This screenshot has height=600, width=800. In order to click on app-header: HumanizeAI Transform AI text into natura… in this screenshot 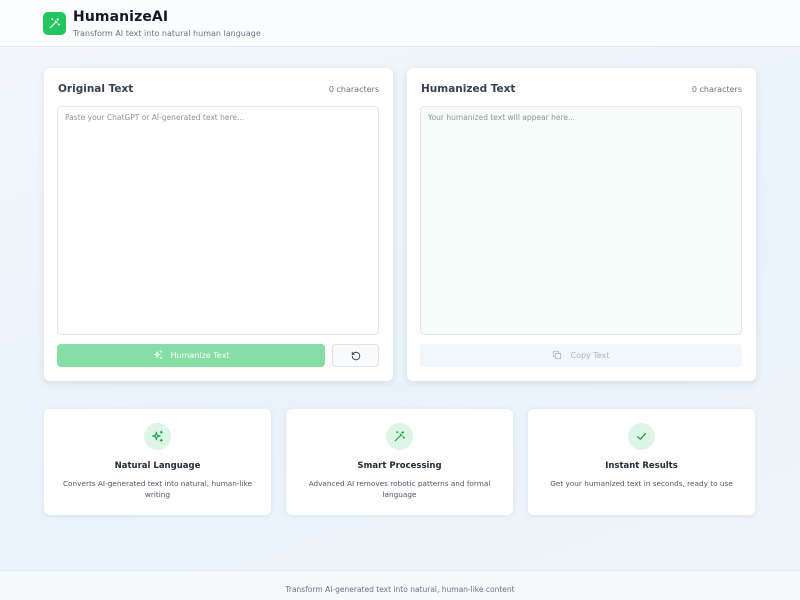, I will do `click(400, 23)`.